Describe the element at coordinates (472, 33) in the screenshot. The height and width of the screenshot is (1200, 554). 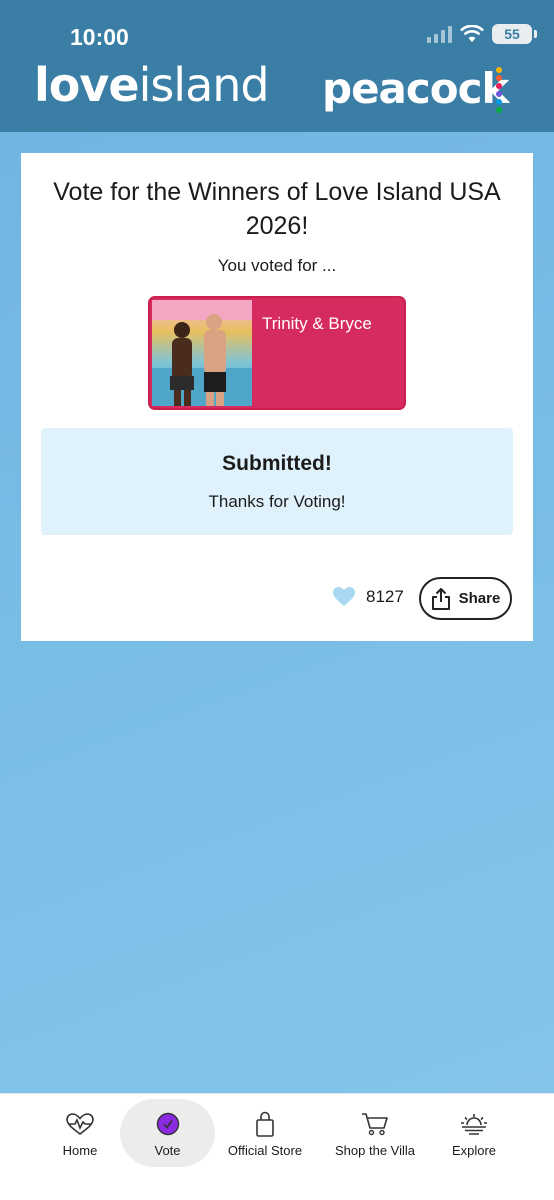
I see `wifi-icon` at that location.